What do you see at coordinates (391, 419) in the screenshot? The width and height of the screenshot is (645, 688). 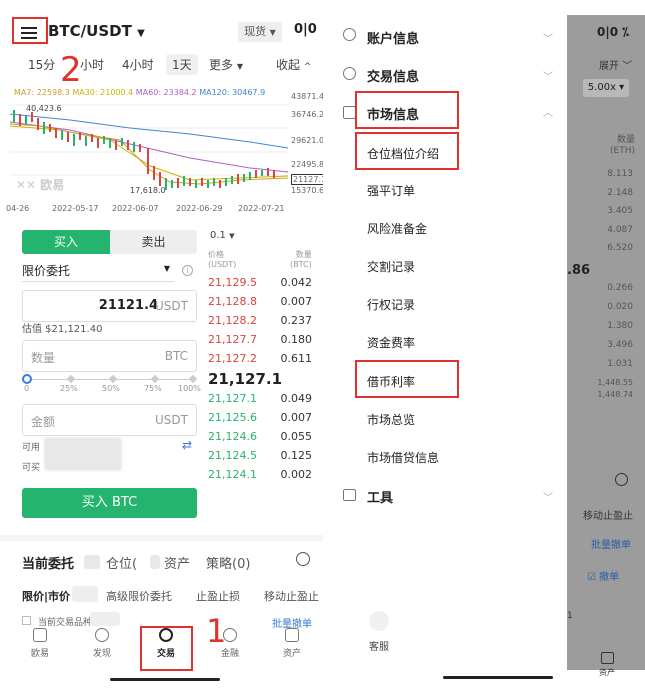 I see `menu-item-market-overview: 市场总览` at bounding box center [391, 419].